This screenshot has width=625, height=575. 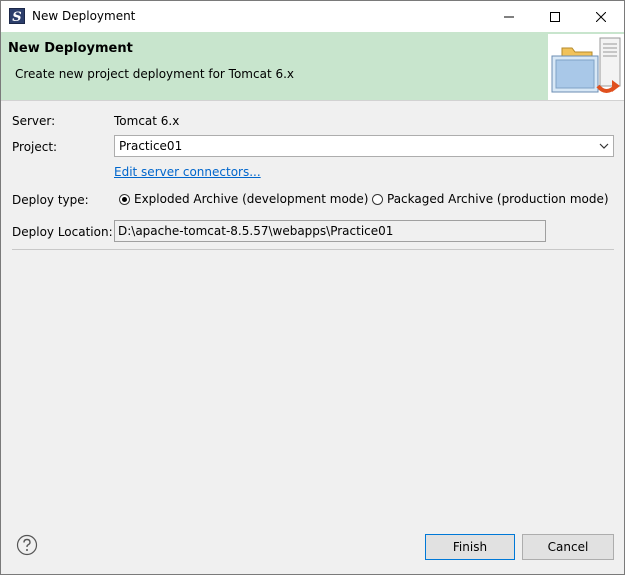 What do you see at coordinates (35, 147) in the screenshot?
I see `project-label: Project:` at bounding box center [35, 147].